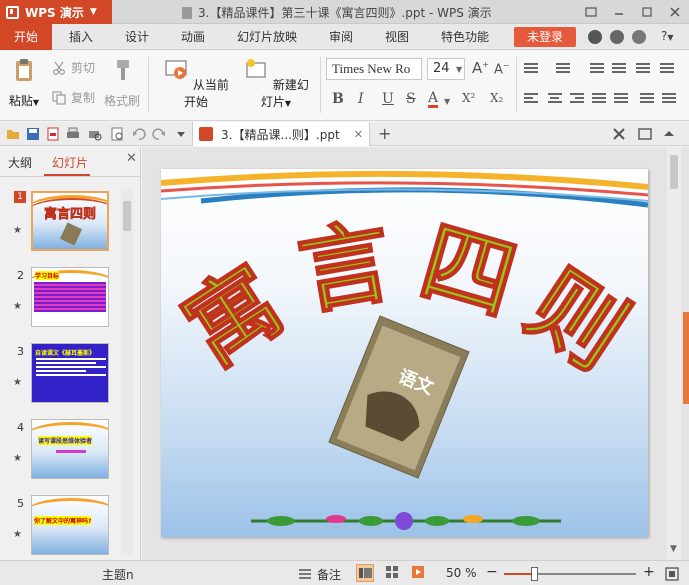 Image resolution: width=689 pixels, height=585 pixels. What do you see at coordinates (647, 99) in the screenshot?
I see `columns-icon` at bounding box center [647, 99].